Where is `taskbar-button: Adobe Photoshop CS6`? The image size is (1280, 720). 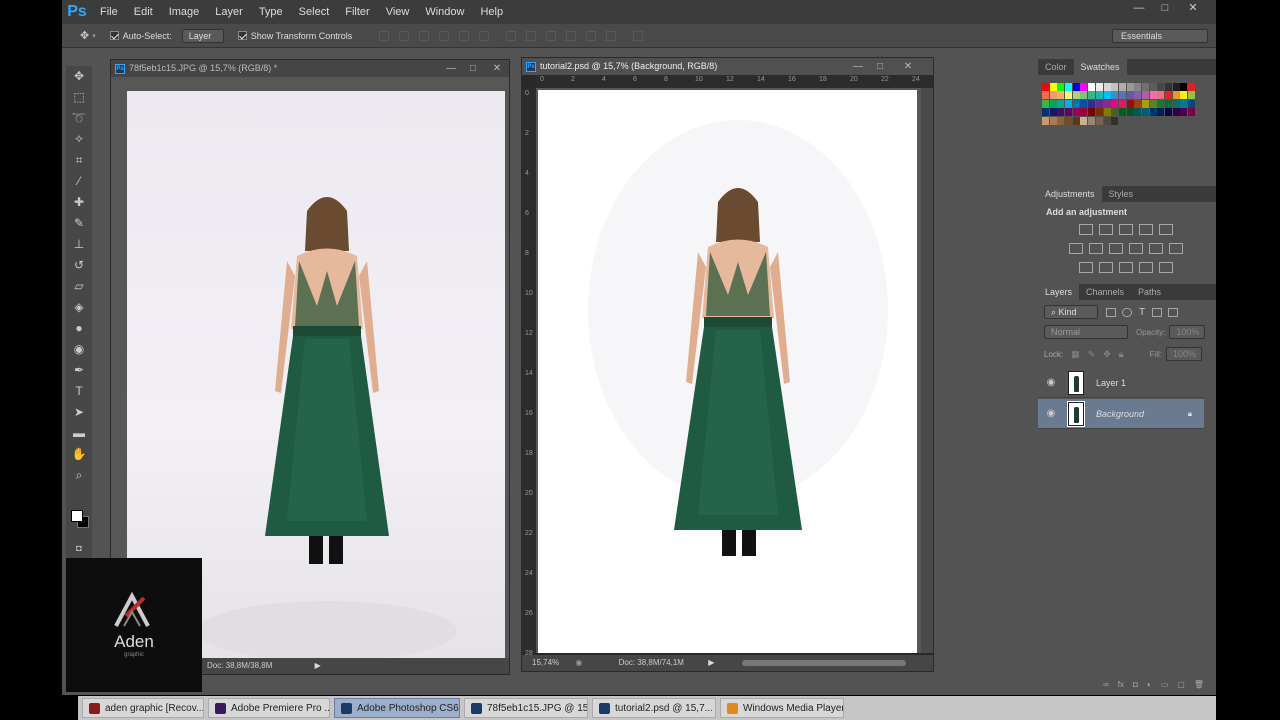 taskbar-button: Adobe Photoshop CS6 is located at coordinates (397, 708).